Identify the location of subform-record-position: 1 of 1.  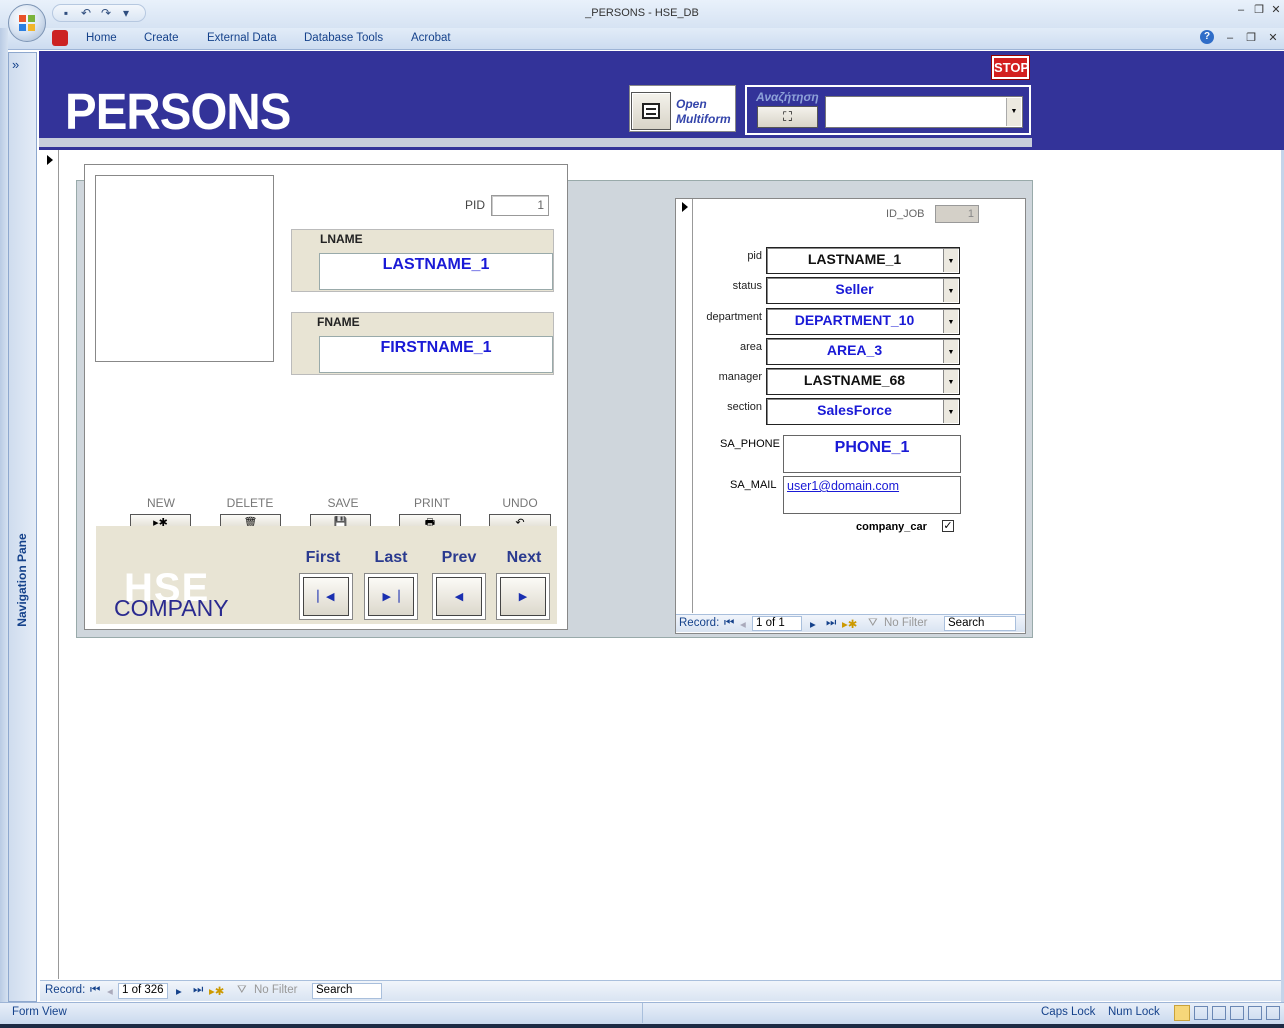
(777, 623).